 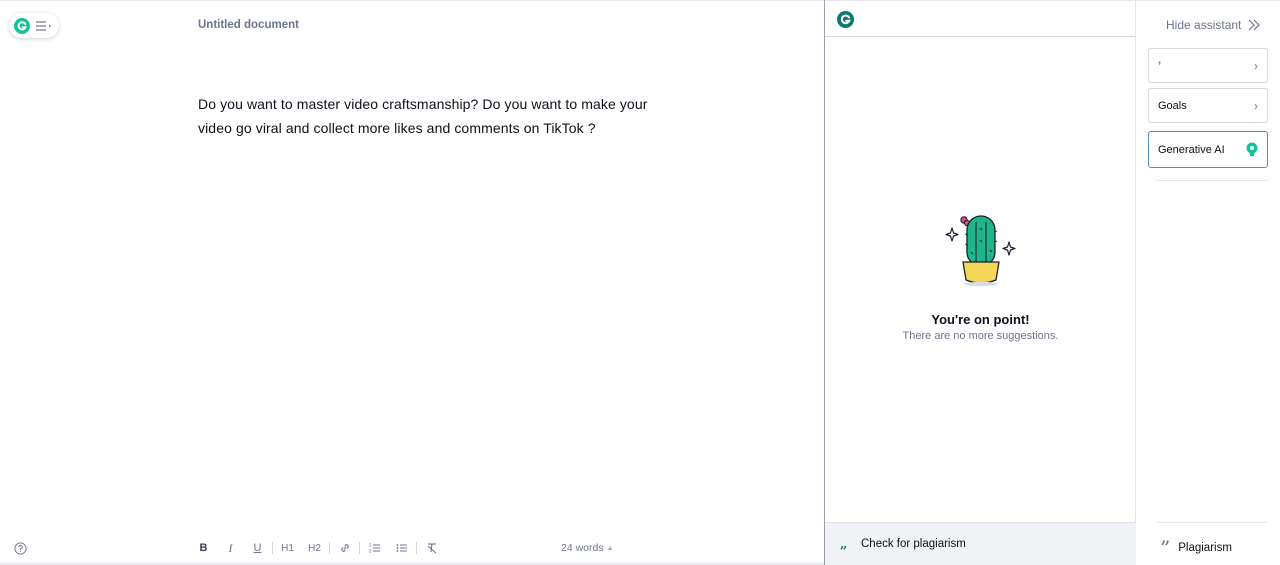 I want to click on link-button, so click(x=344, y=548).